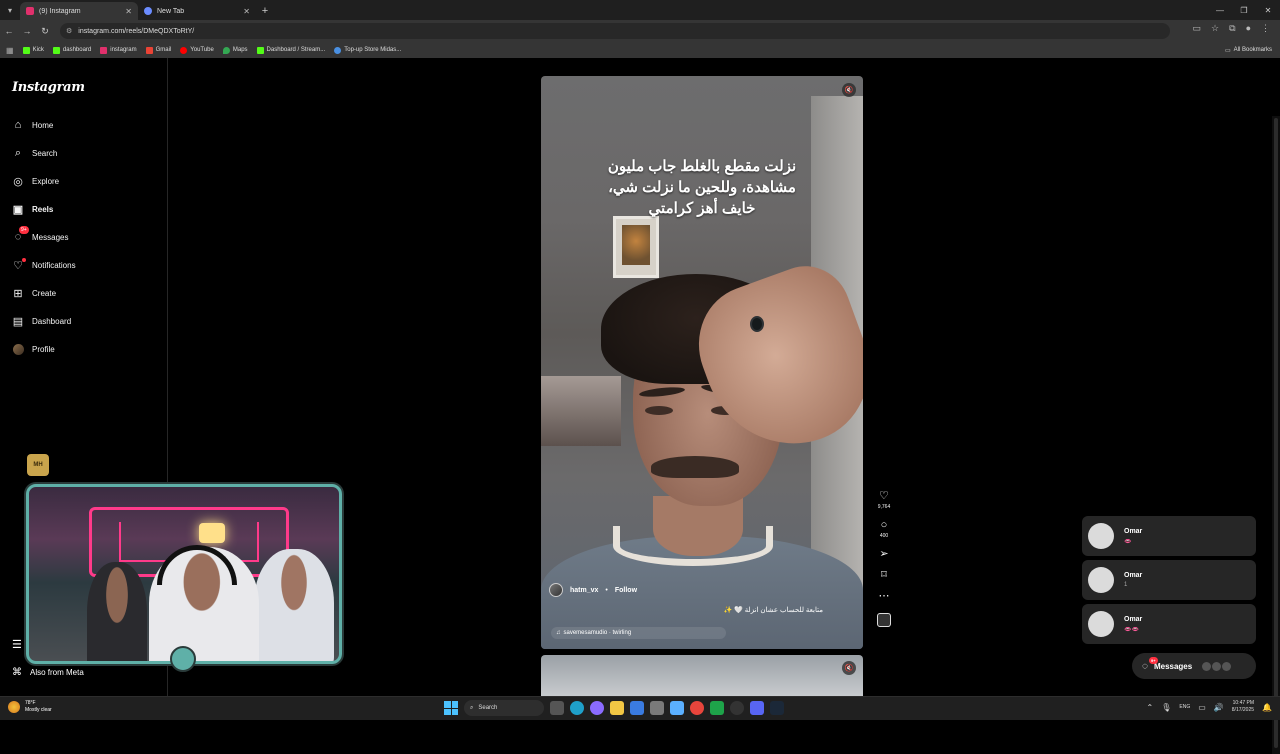 Image resolution: width=1280 pixels, height=754 pixels. What do you see at coordinates (757, 708) in the screenshot?
I see `discord-icon` at bounding box center [757, 708].